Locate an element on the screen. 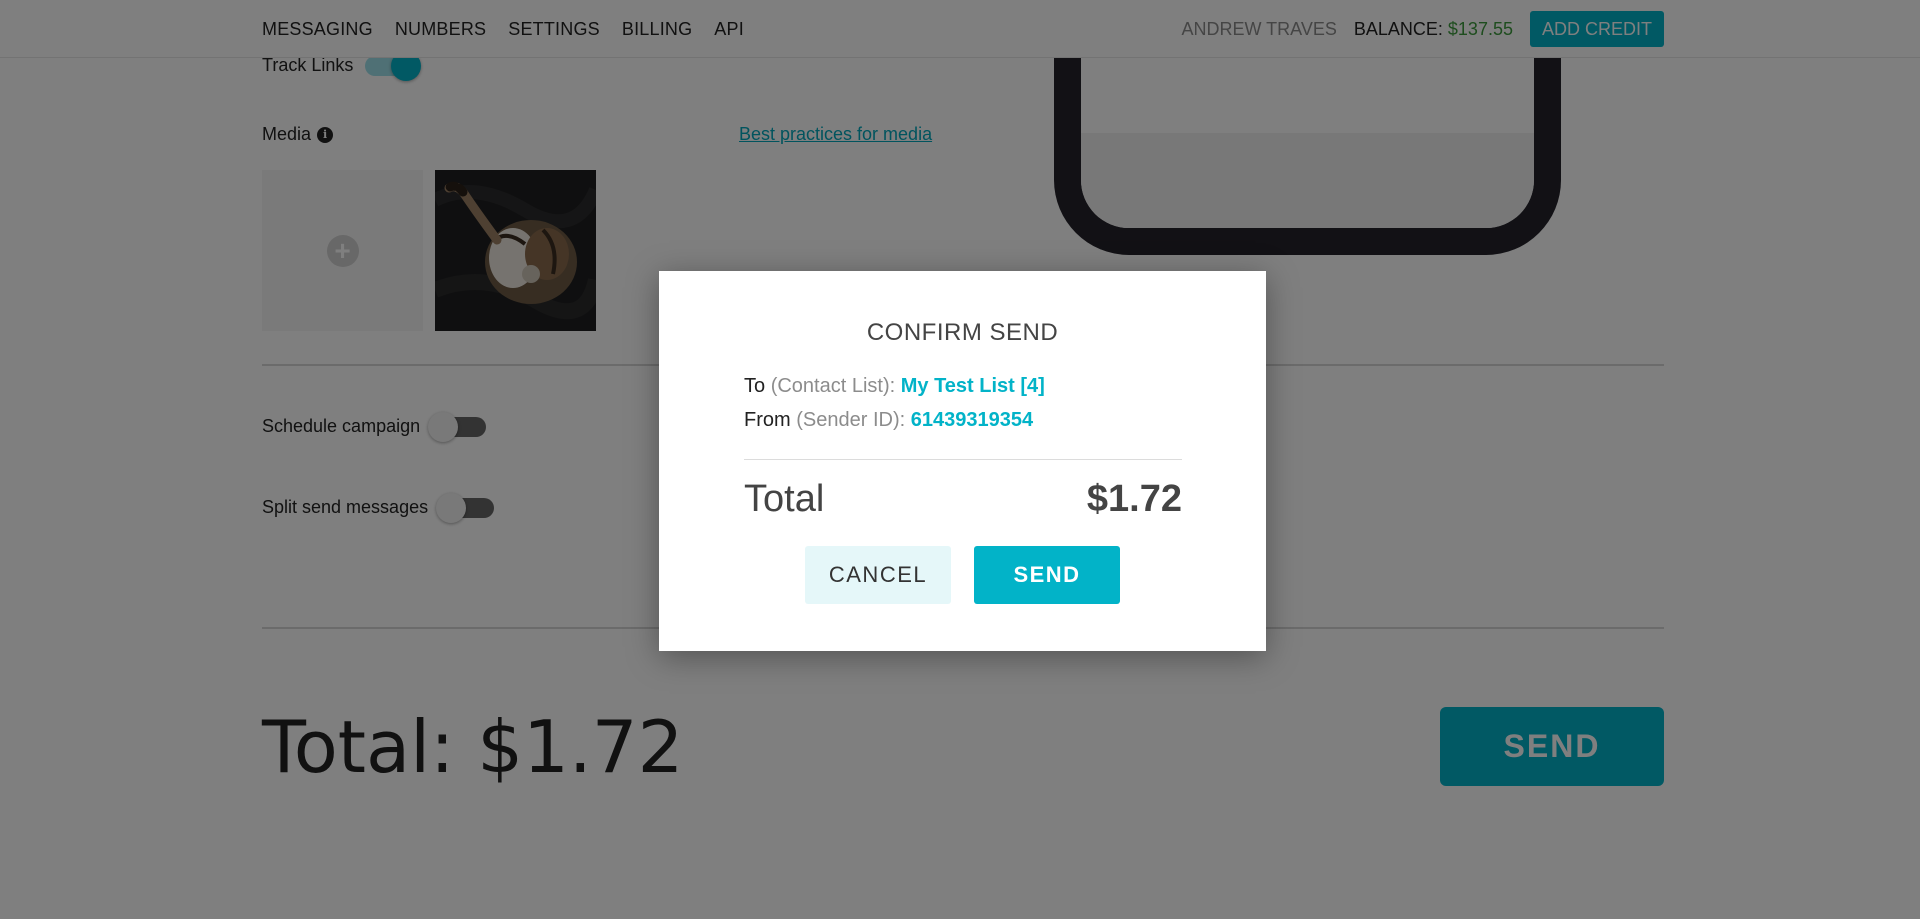  to-label: To is located at coordinates (755, 386).